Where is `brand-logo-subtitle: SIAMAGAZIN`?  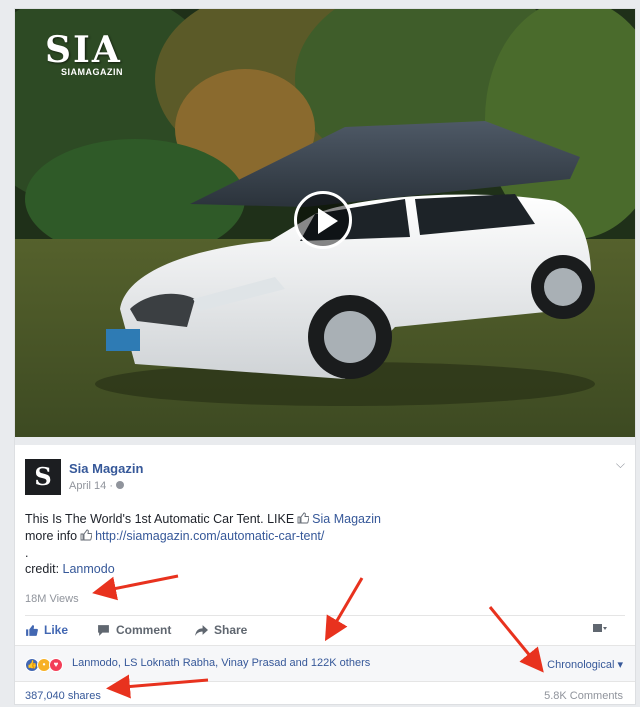
brand-logo-subtitle: SIAMAGAZIN is located at coordinates (92, 72).